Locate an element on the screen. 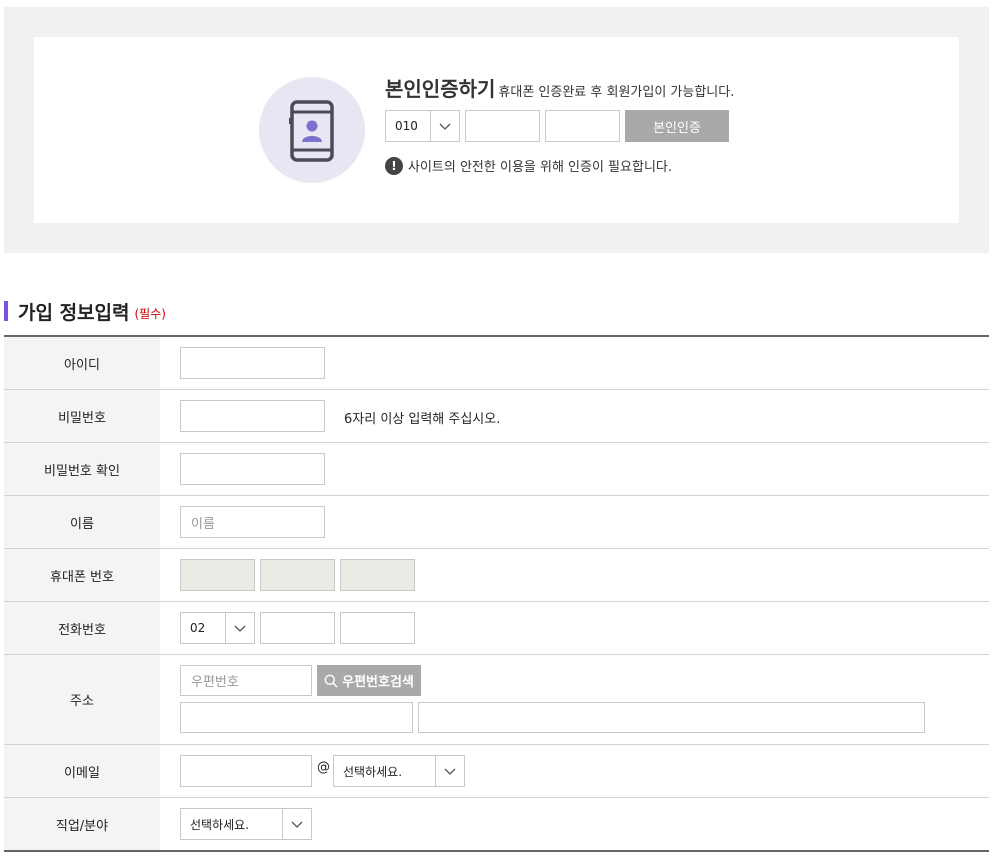 This screenshot has height=860, width=996. required-tag: (필수) is located at coordinates (150, 313).